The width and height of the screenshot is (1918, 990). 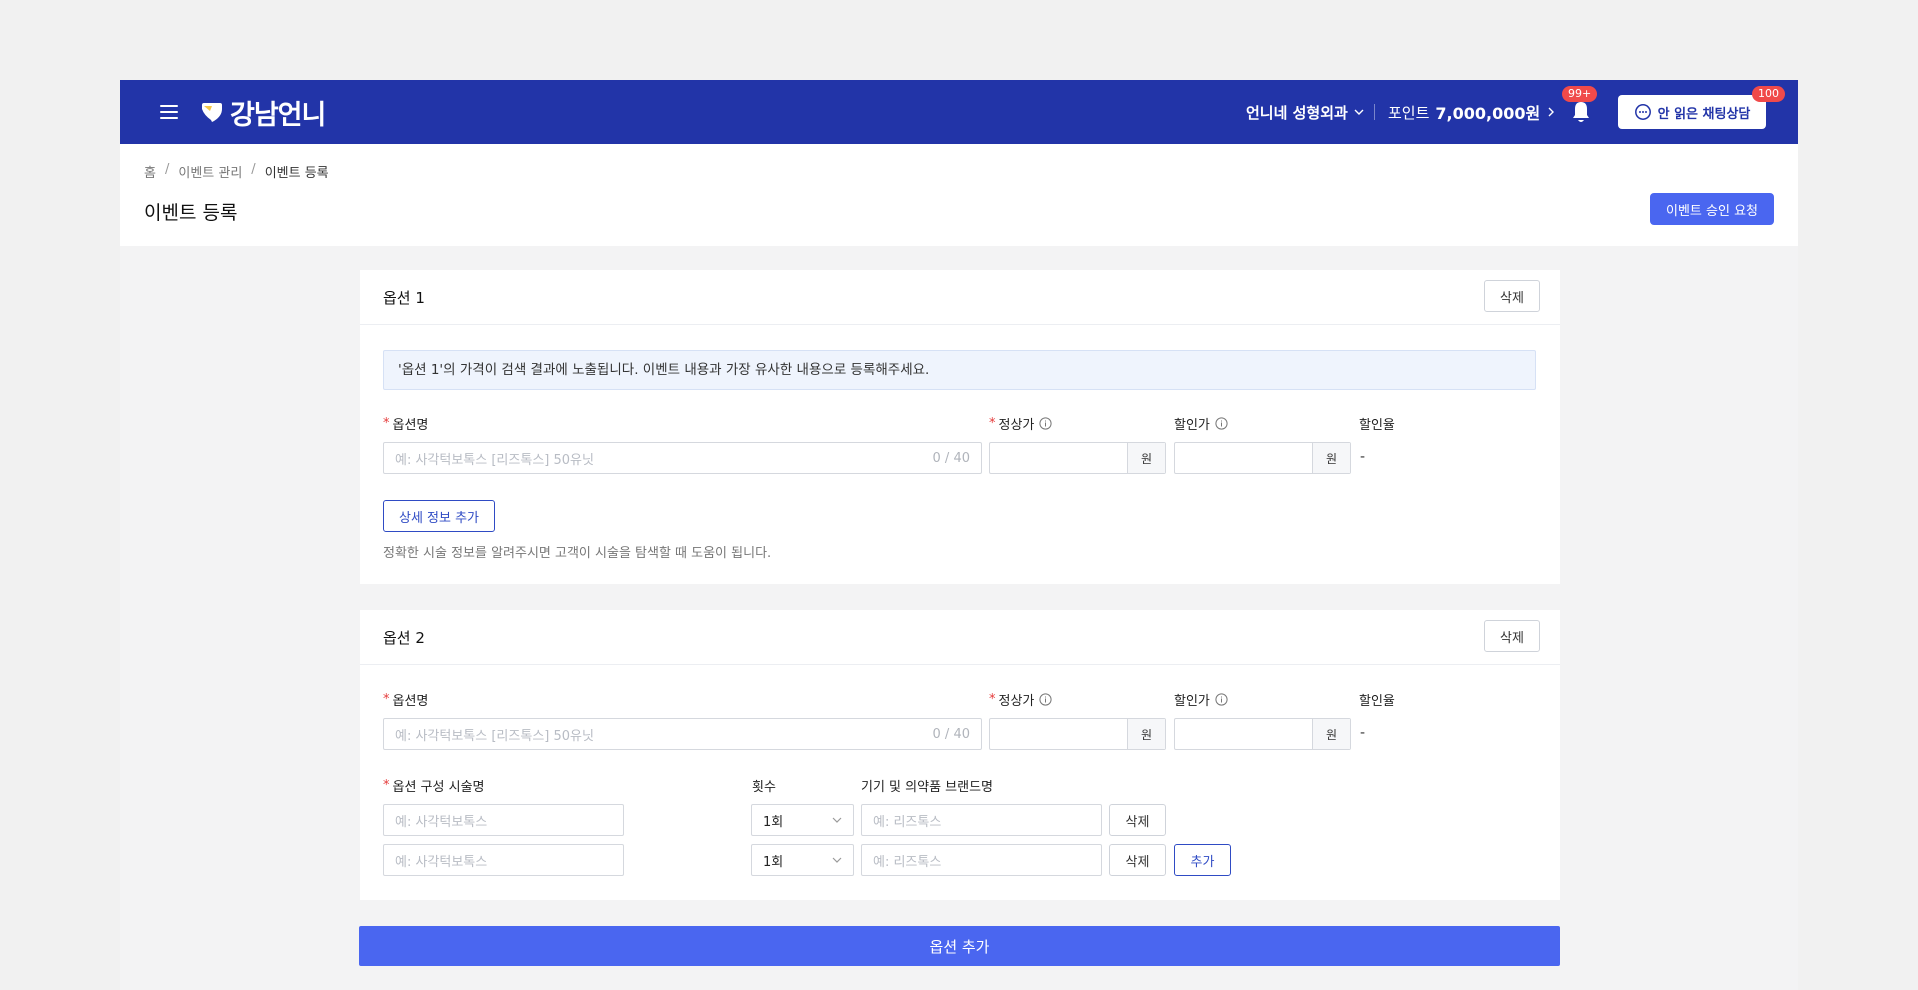 I want to click on helper-text: 정확한 시술 정보를 알려주시면 고객이 시술을 탐색할 때 도움이 됩니다., so click(x=577, y=553).